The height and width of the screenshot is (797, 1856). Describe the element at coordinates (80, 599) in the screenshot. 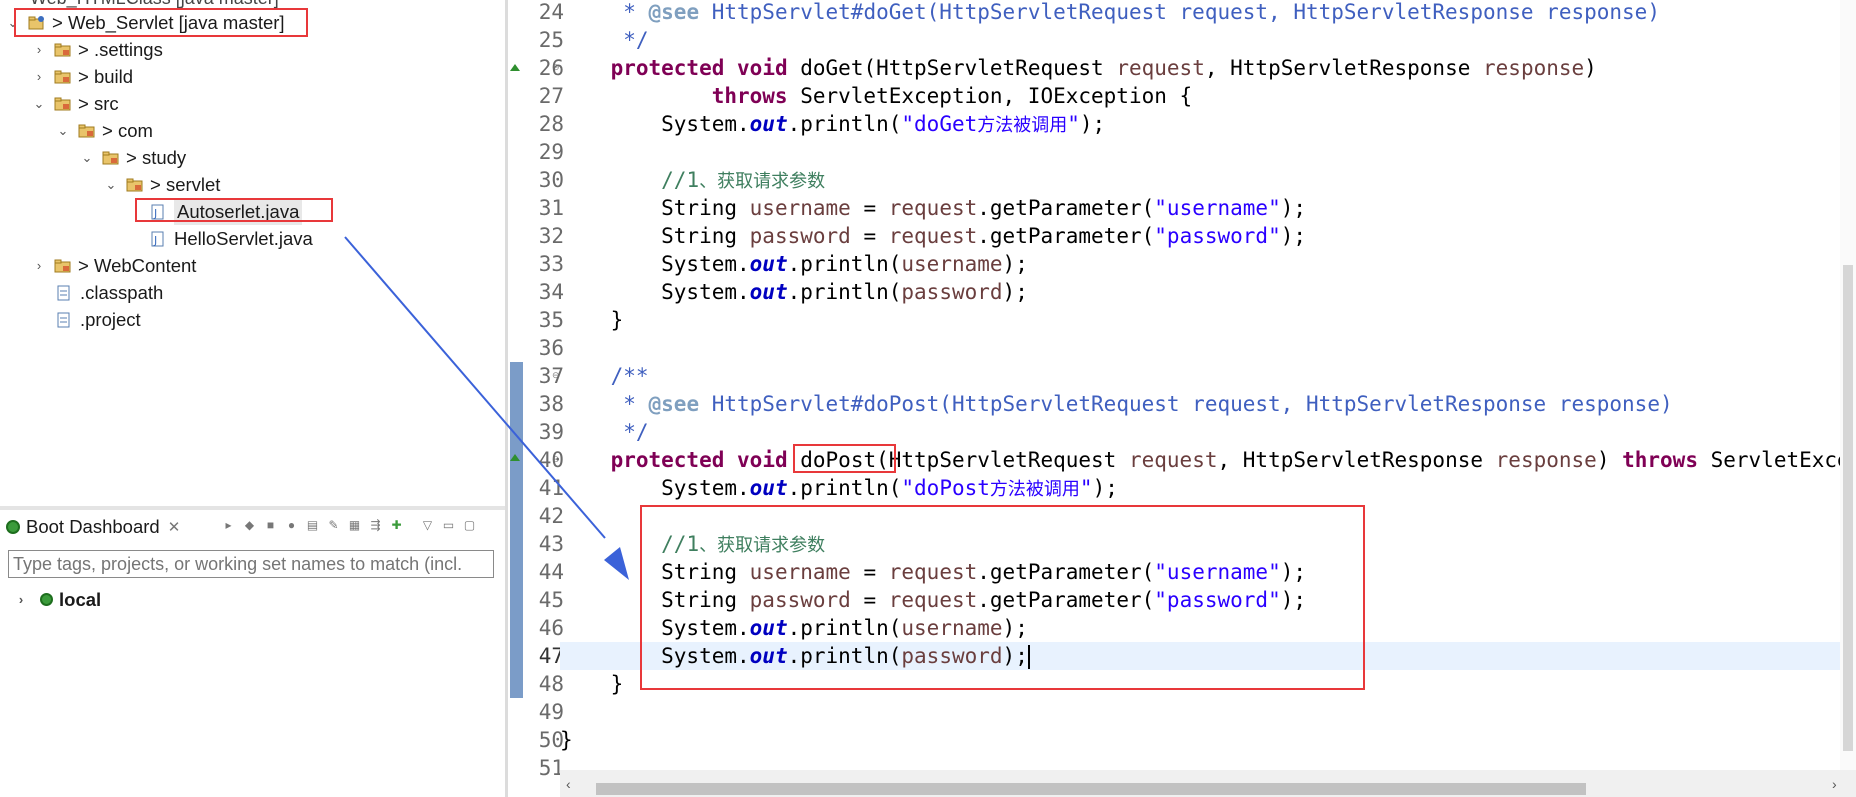

I see `tree-item-label: local` at that location.